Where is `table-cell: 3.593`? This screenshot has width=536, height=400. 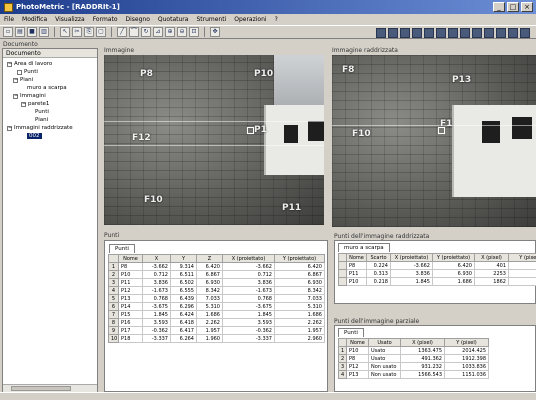
table-cell: 3.593 is located at coordinates (156, 322).